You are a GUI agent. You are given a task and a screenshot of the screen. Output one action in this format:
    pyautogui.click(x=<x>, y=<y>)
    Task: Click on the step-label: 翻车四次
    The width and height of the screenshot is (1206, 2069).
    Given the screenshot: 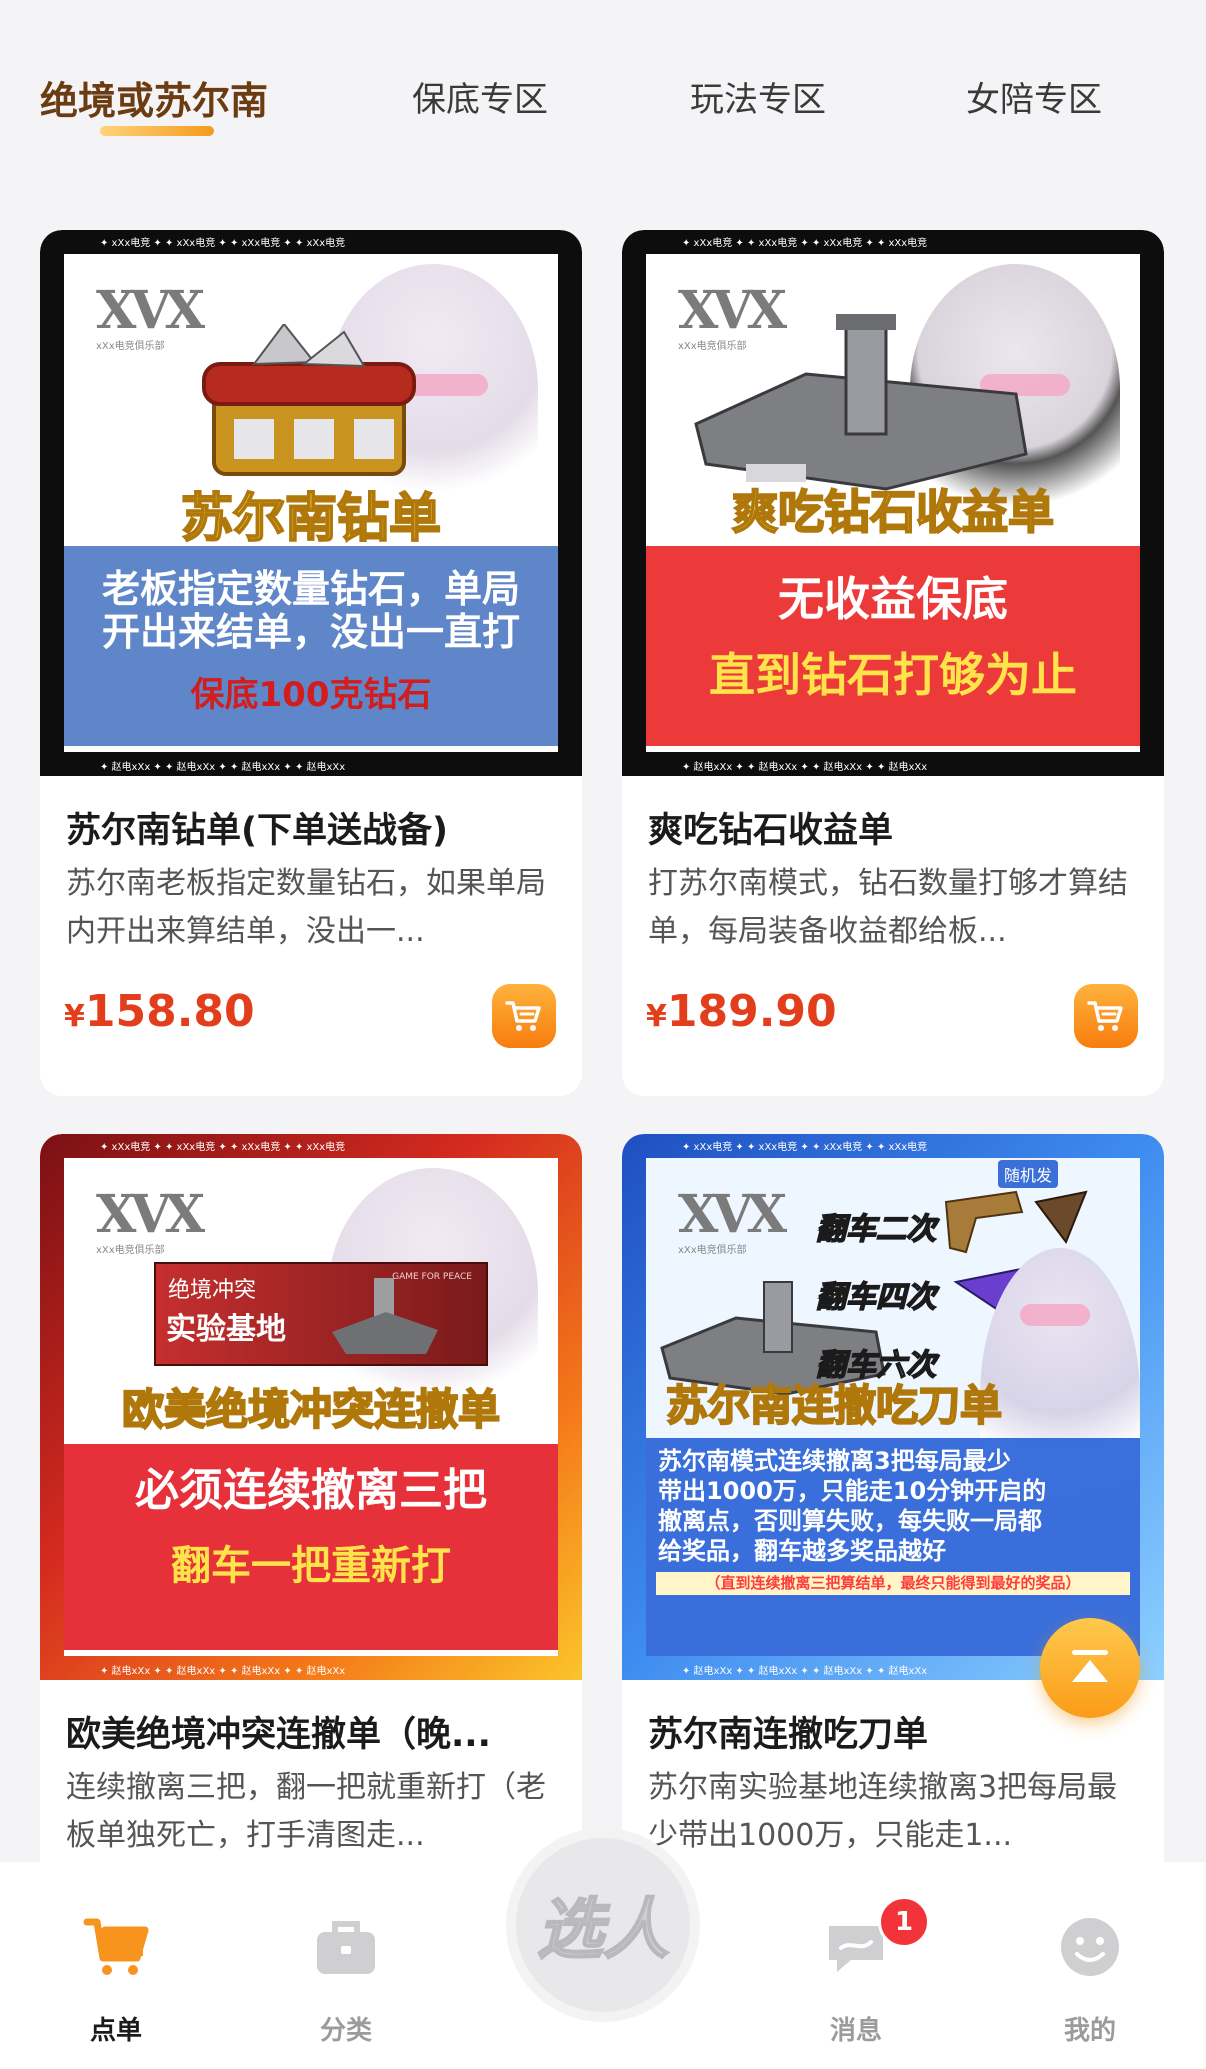 What is the action you would take?
    pyautogui.click(x=876, y=1297)
    